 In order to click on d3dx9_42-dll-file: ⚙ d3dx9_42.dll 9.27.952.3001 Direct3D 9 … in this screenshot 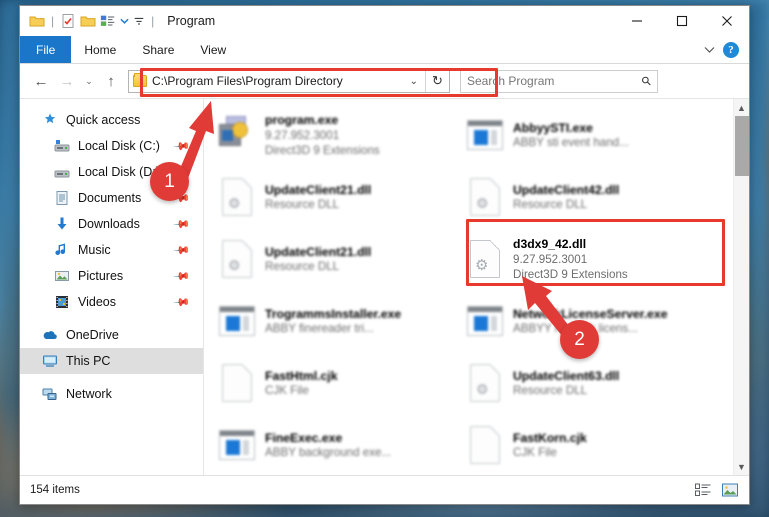, I will do `click(584, 260)`.